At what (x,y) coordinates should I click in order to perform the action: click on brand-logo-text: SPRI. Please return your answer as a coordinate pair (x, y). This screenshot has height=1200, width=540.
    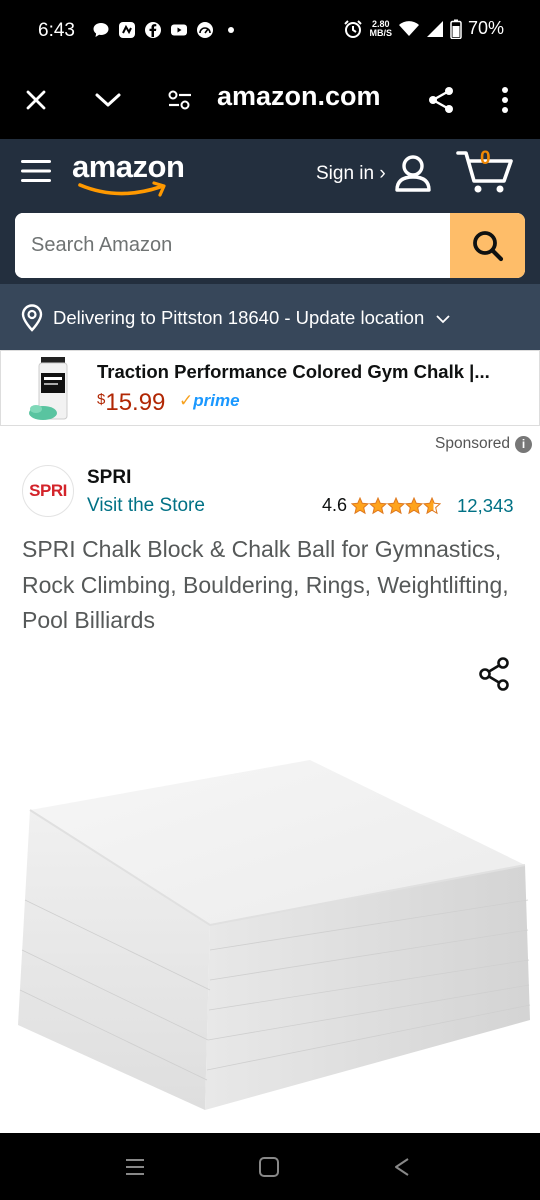
    Looking at the image, I should click on (48, 490).